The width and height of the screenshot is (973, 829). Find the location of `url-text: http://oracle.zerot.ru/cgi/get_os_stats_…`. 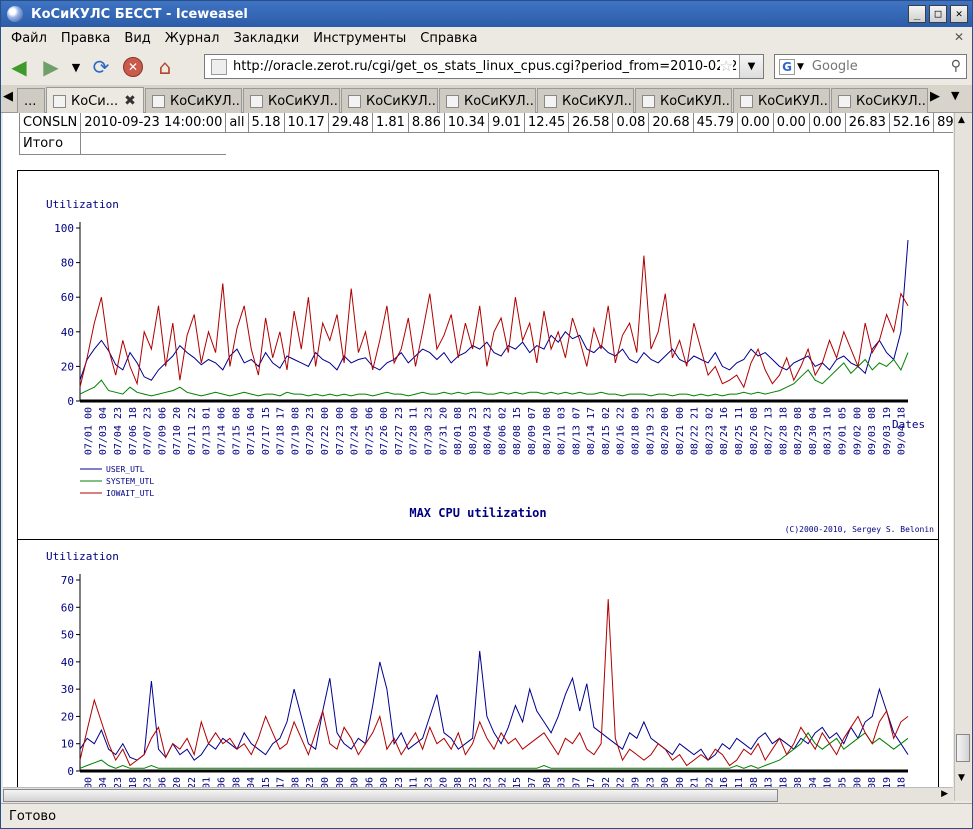

url-text: http://oracle.zerot.ru/cgi/get_os_stats_… is located at coordinates (485, 66).